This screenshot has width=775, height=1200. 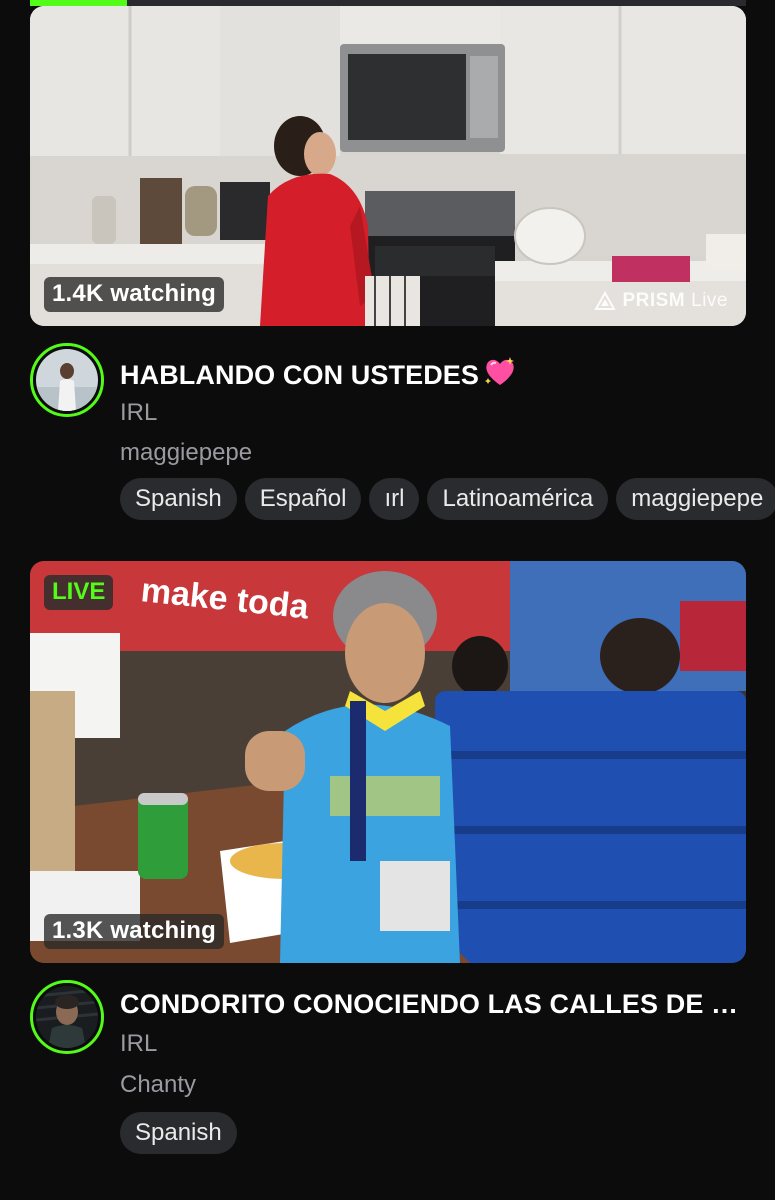 I want to click on stream-title-text: HABLANDO CON USTEDES, so click(x=300, y=375).